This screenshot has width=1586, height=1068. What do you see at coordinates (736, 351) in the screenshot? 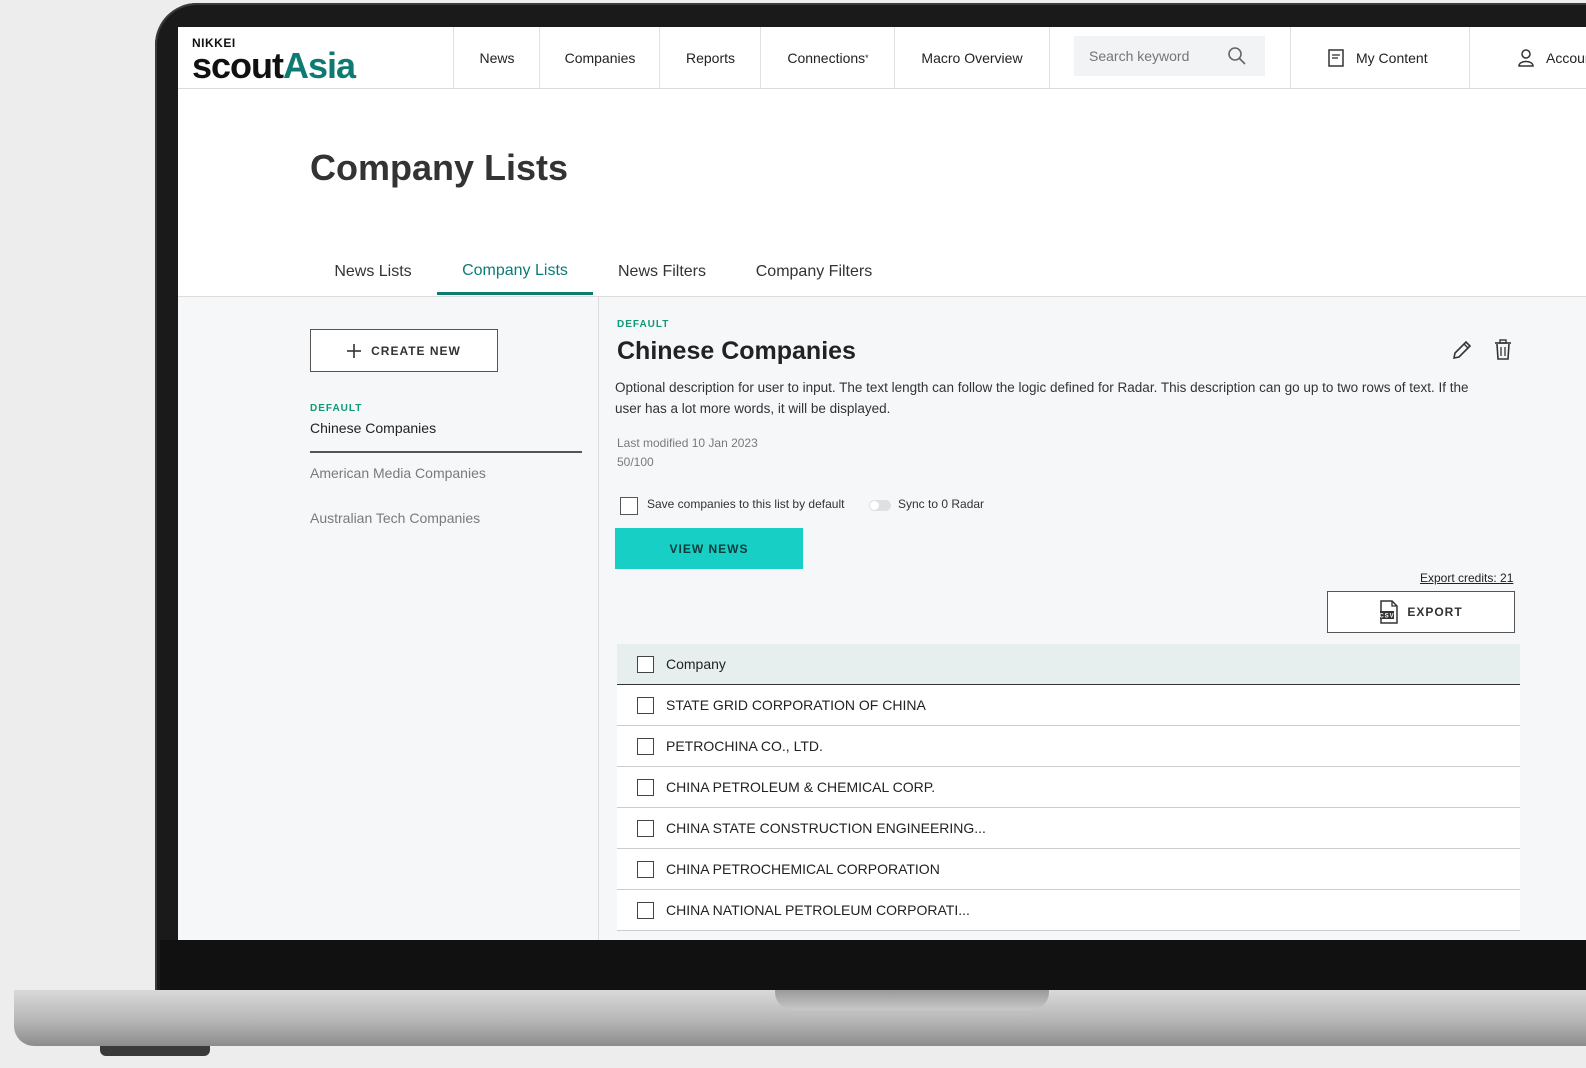
I see `list-title: Chinese Companies` at bounding box center [736, 351].